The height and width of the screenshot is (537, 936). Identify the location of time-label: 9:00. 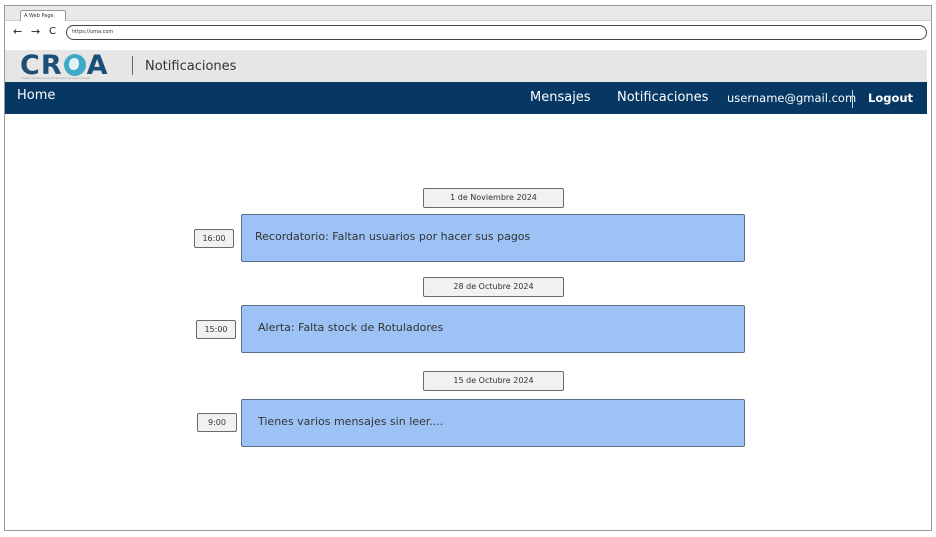
(217, 422).